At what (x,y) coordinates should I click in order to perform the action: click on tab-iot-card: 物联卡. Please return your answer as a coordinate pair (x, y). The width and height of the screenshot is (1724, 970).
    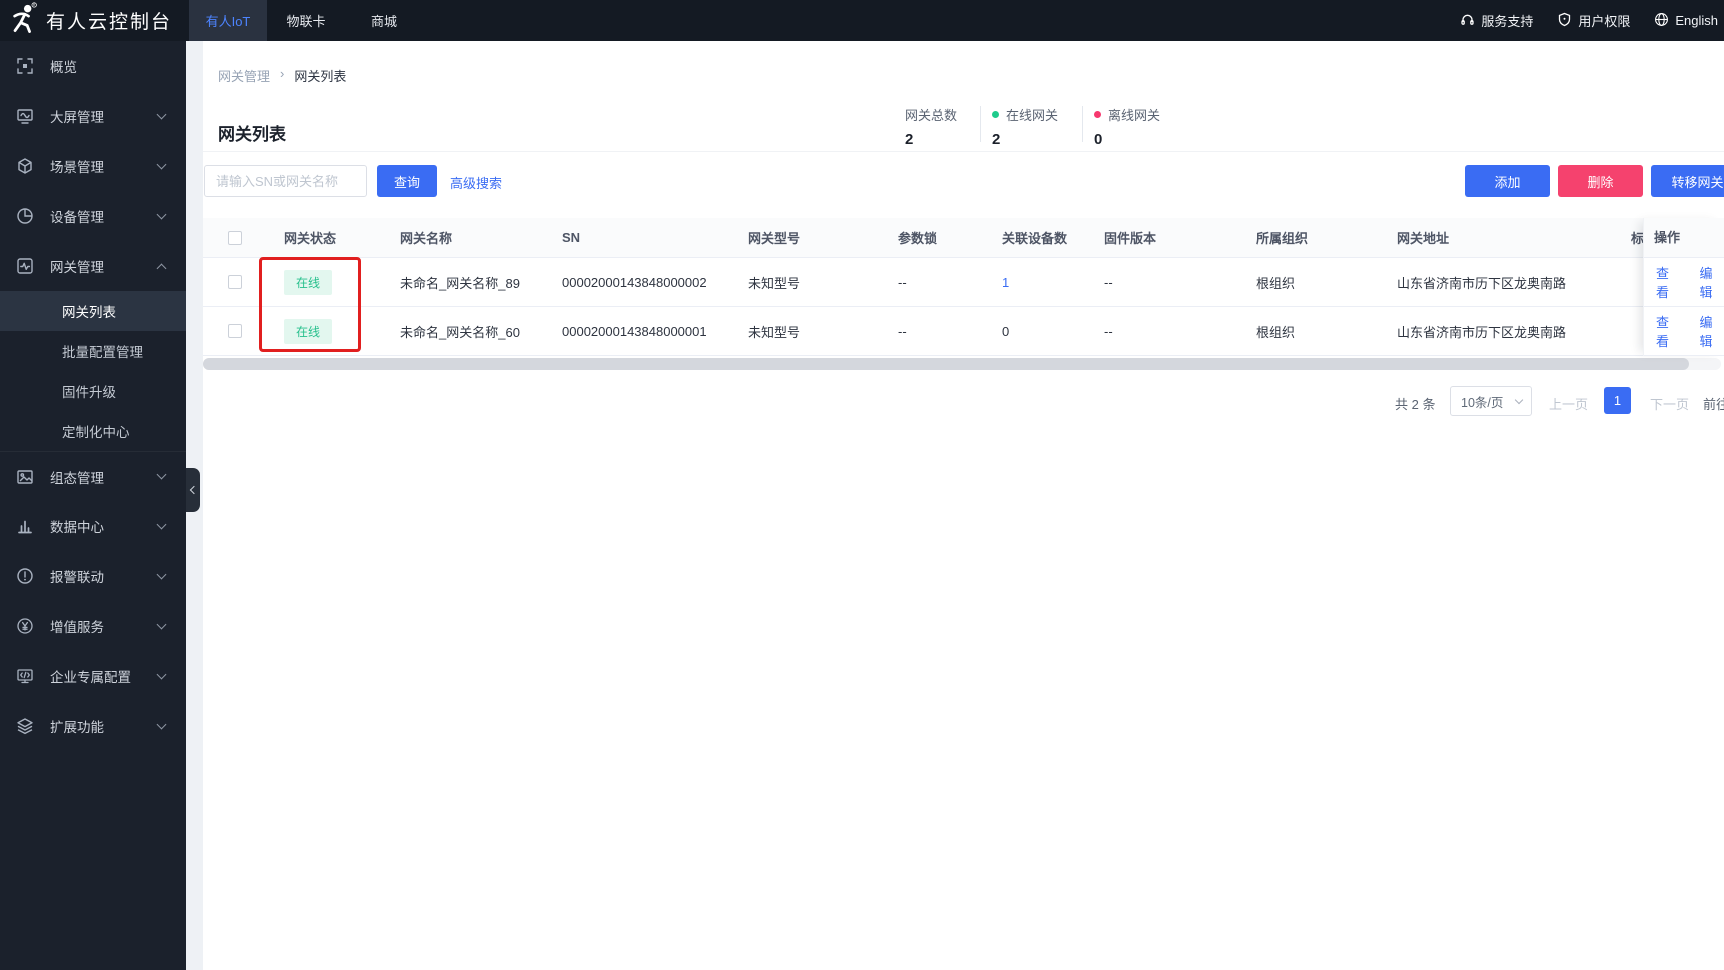
    Looking at the image, I should click on (306, 20).